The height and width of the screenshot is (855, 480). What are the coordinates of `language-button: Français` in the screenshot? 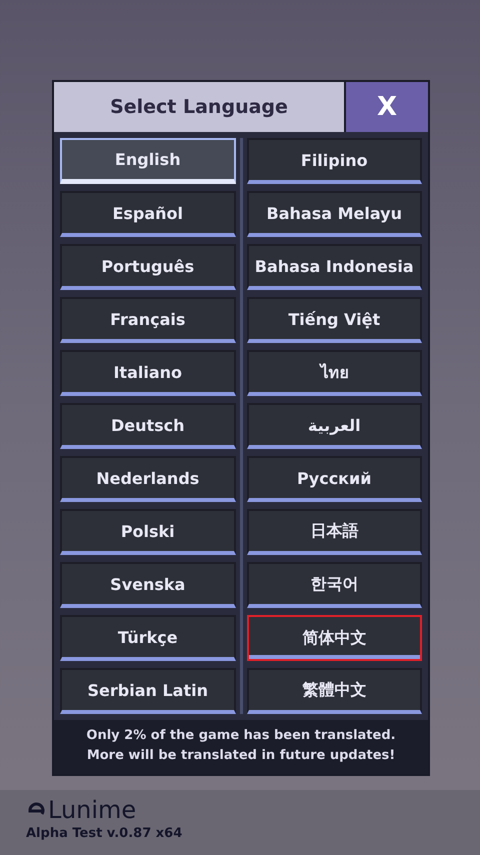 It's located at (148, 320).